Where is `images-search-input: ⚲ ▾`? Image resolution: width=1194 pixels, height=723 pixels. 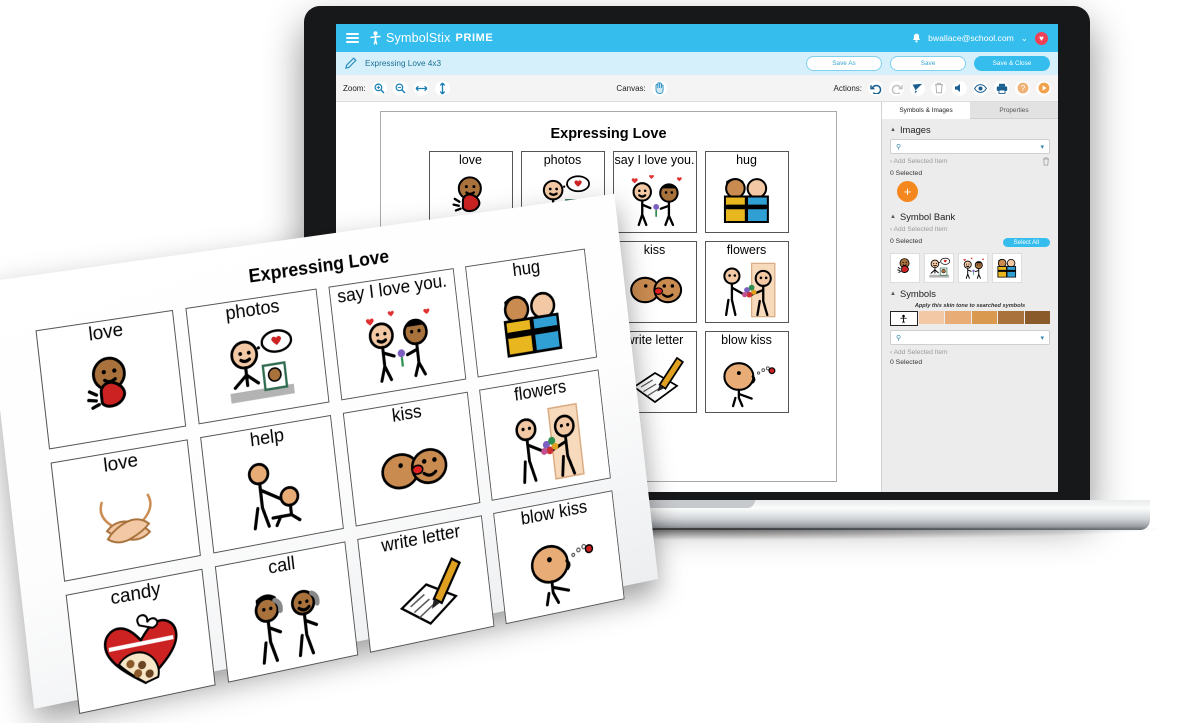
images-search-input: ⚲ ▾ is located at coordinates (970, 146).